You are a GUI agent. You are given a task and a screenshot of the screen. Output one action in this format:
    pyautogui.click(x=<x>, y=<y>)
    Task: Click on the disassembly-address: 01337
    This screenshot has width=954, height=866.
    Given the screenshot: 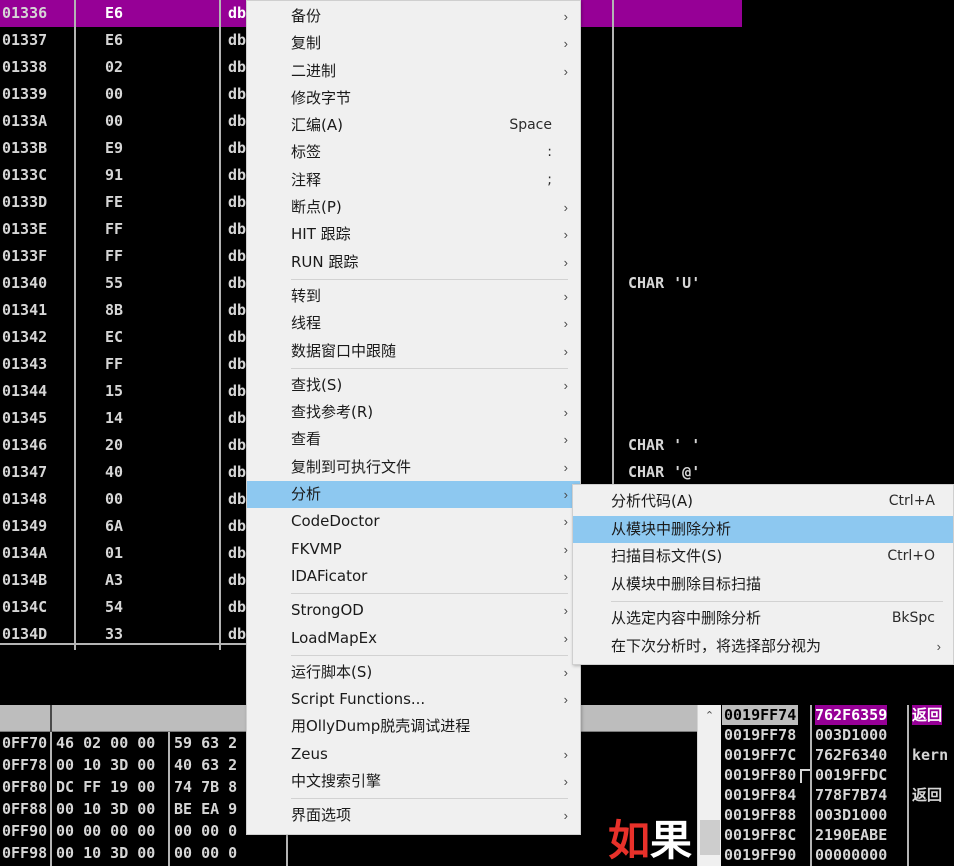 What is the action you would take?
    pyautogui.click(x=25, y=40)
    